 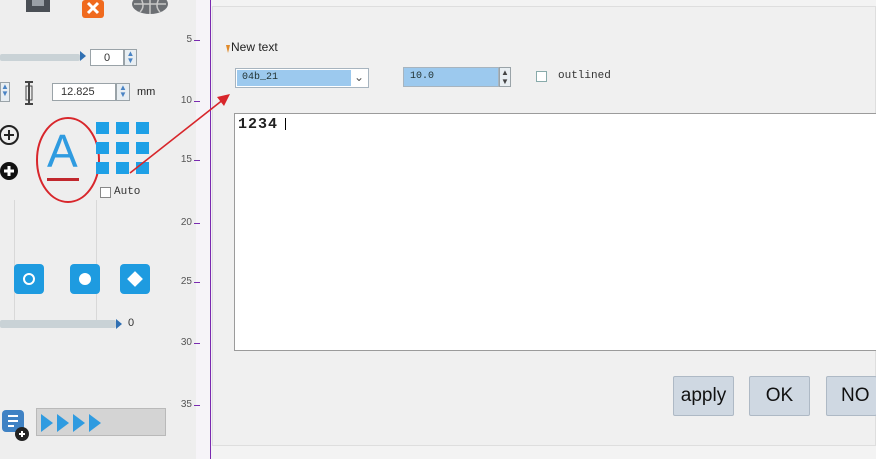 What do you see at coordinates (258, 124) in the screenshot?
I see `text-content: 1234` at bounding box center [258, 124].